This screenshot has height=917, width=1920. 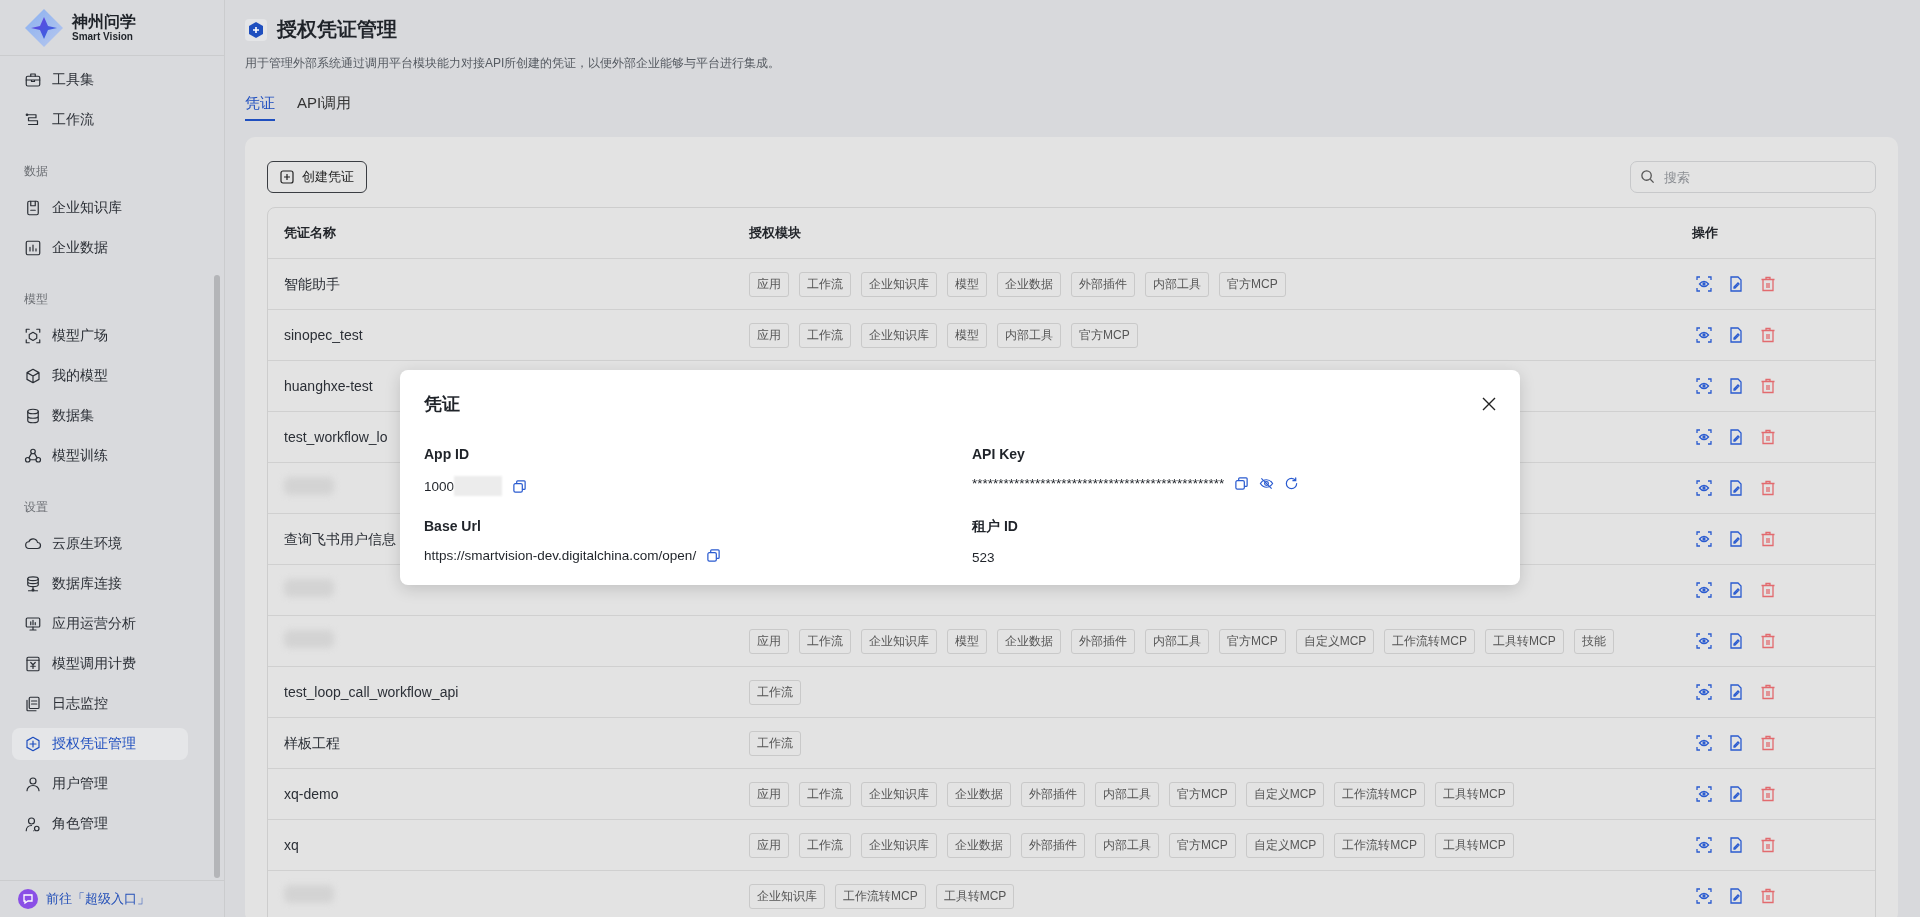 What do you see at coordinates (100, 376) in the screenshot?
I see `sidebar-item: 我的模型` at bounding box center [100, 376].